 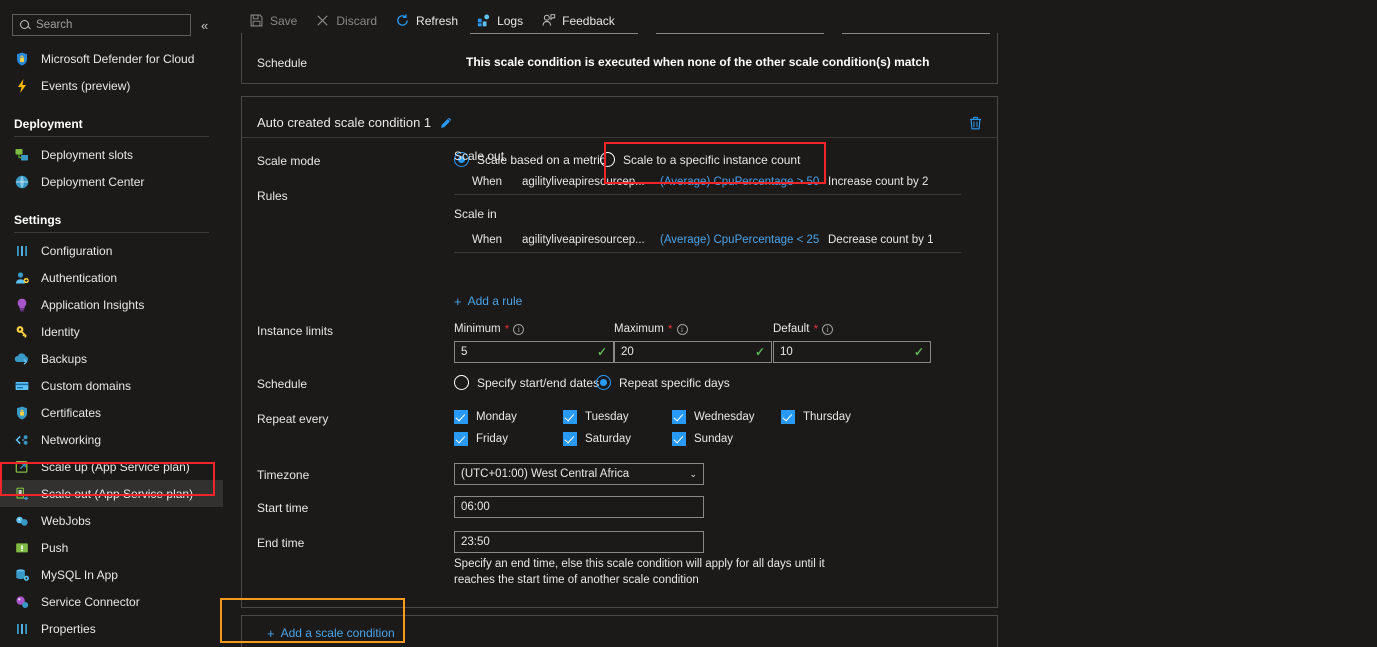 I want to click on required-asterisk: *, so click(x=507, y=329).